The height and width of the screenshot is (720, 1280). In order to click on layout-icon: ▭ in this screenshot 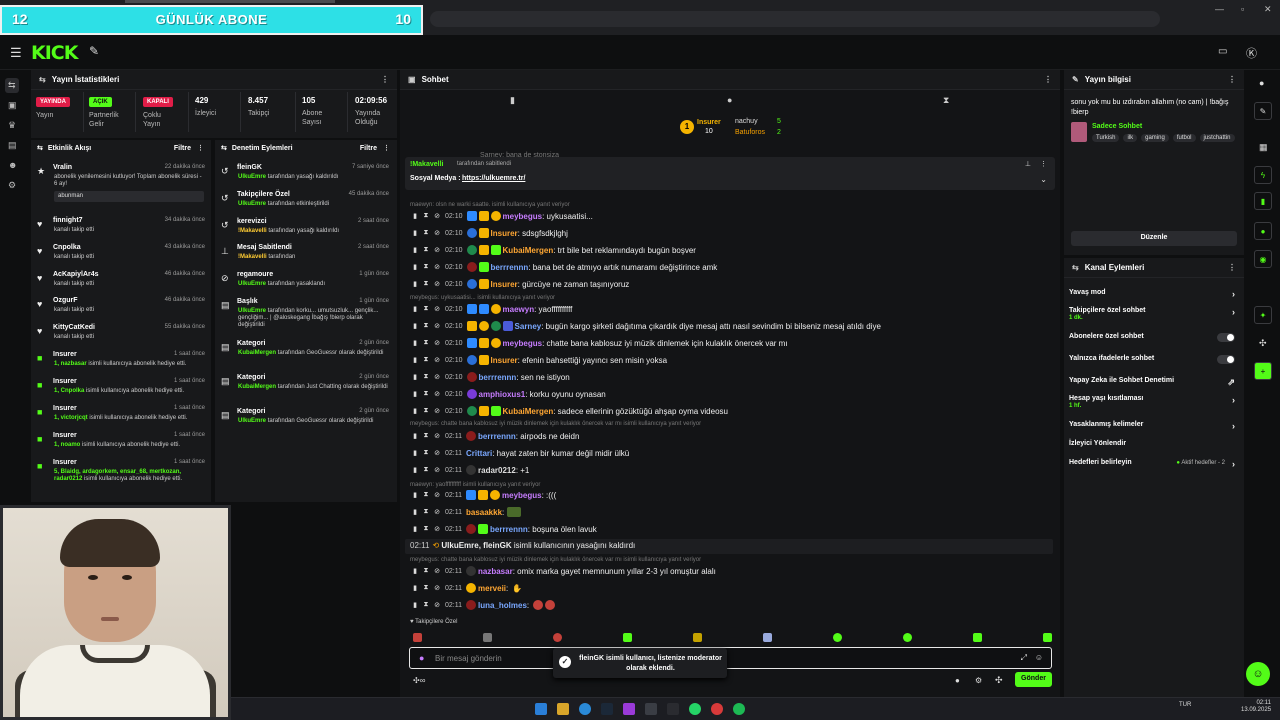, I will do `click(1222, 51)`.